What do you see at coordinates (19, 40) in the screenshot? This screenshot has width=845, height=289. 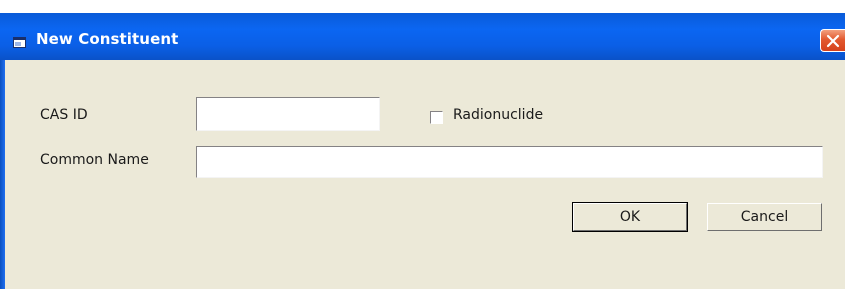 I see `window-app-icon` at bounding box center [19, 40].